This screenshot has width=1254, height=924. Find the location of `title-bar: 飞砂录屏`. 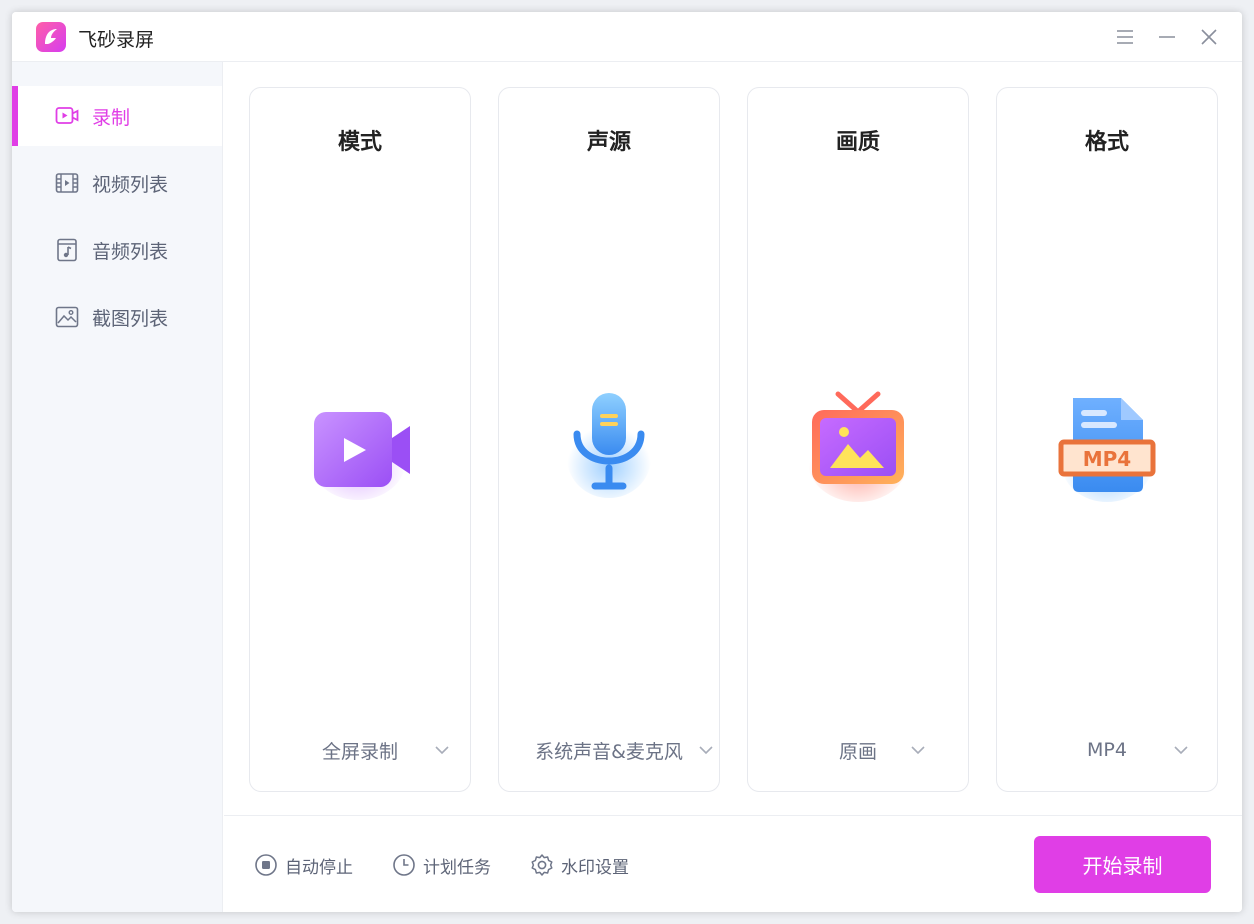

title-bar: 飞砂录屏 is located at coordinates (627, 37).